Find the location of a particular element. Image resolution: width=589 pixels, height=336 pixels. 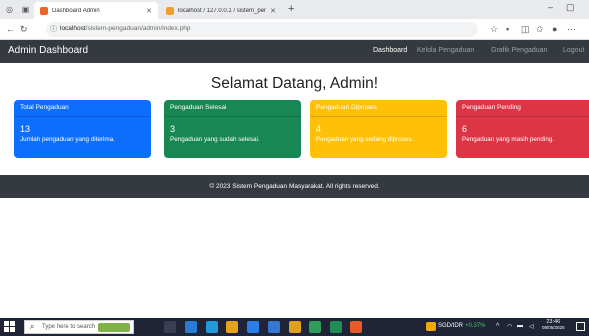

extension-icon: ▪ is located at coordinates (507, 29).